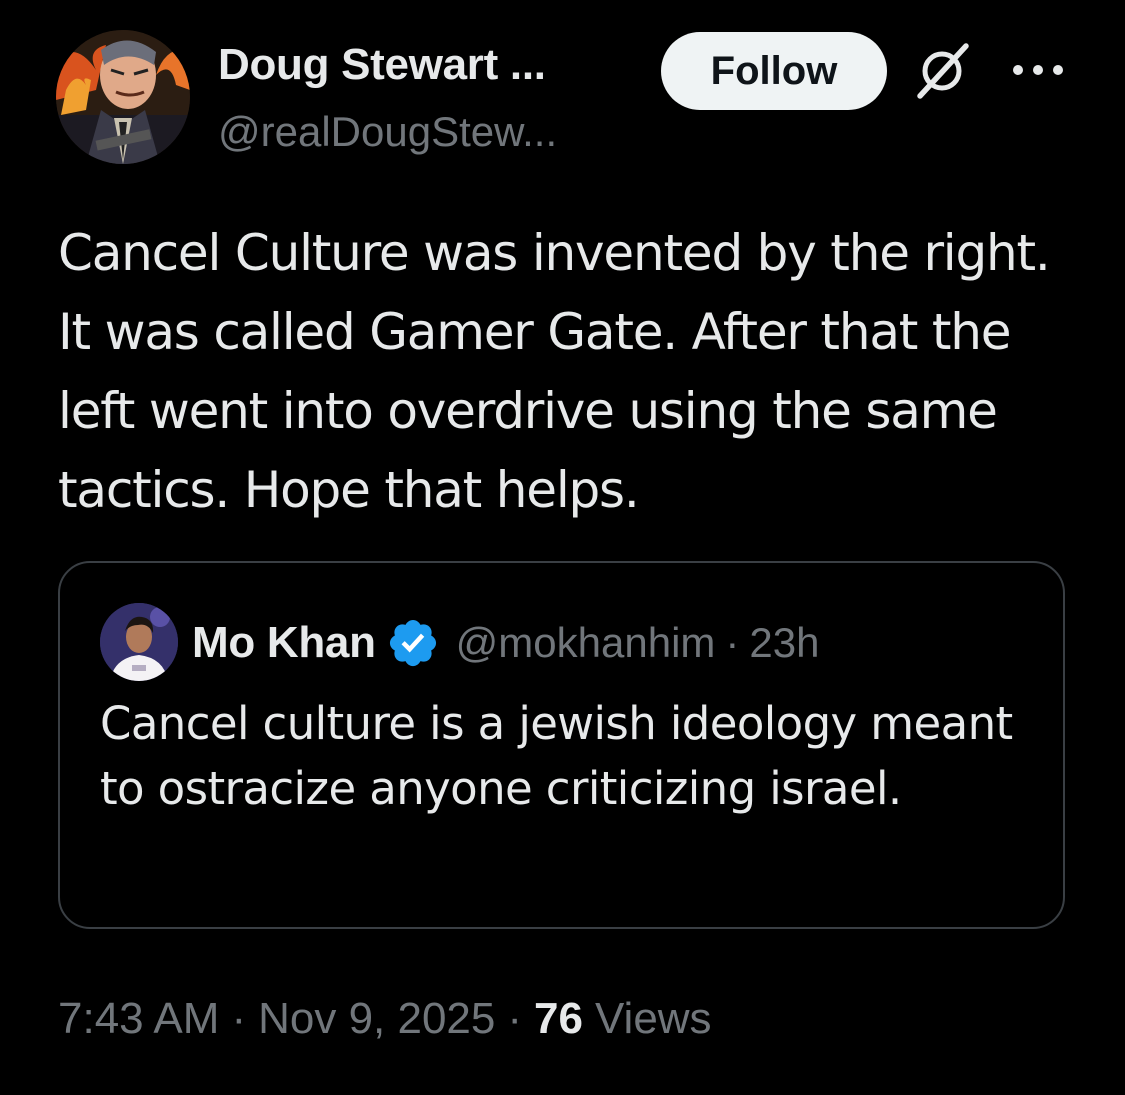  Describe the element at coordinates (138, 1019) in the screenshot. I see `tweet-time: 7:43 AM` at that location.